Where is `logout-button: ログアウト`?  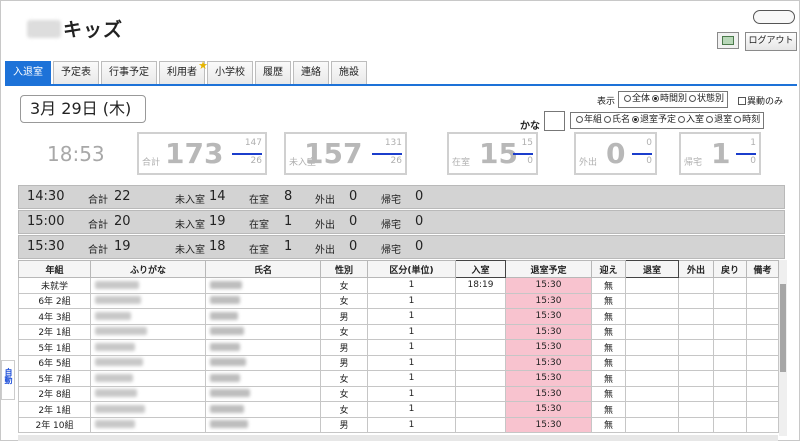 logout-button: ログアウト is located at coordinates (771, 41).